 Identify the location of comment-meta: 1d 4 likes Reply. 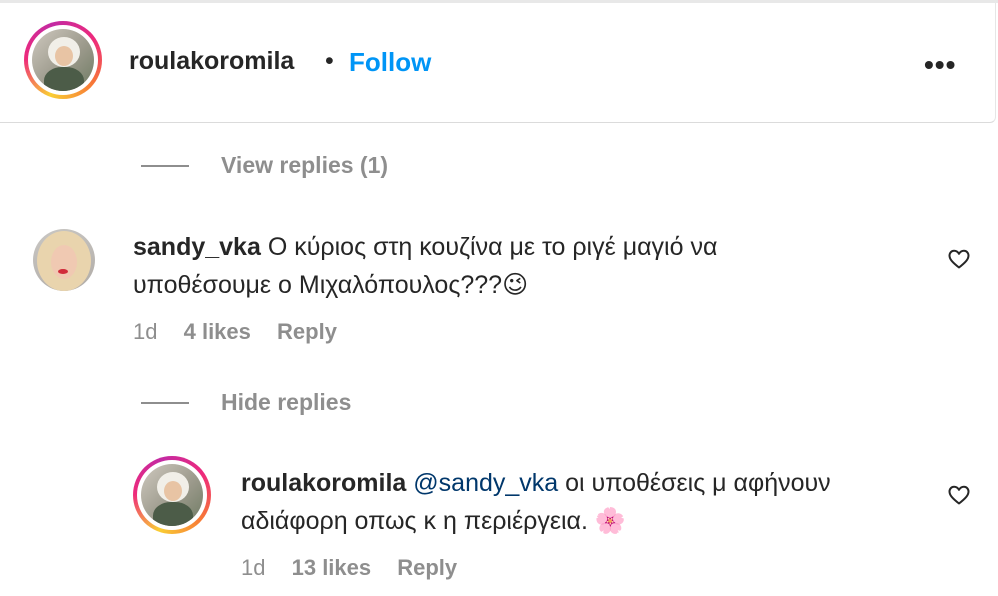
(235, 332).